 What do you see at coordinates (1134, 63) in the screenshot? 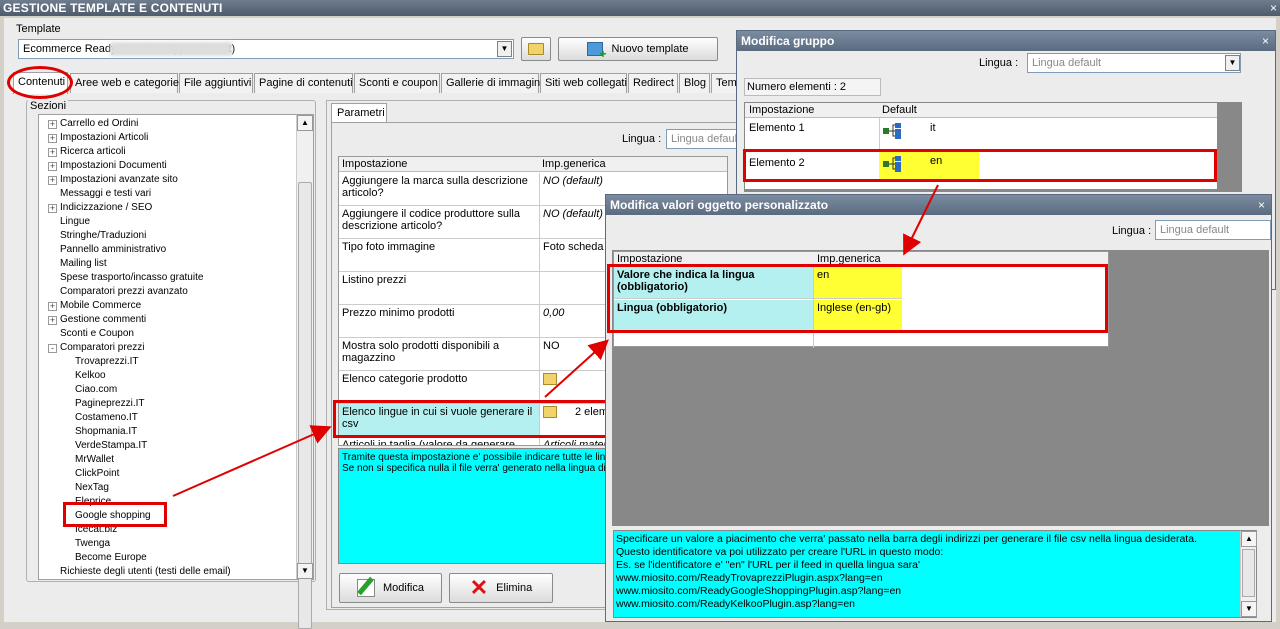
I see `group-lingua-select: Lingua default` at bounding box center [1134, 63].